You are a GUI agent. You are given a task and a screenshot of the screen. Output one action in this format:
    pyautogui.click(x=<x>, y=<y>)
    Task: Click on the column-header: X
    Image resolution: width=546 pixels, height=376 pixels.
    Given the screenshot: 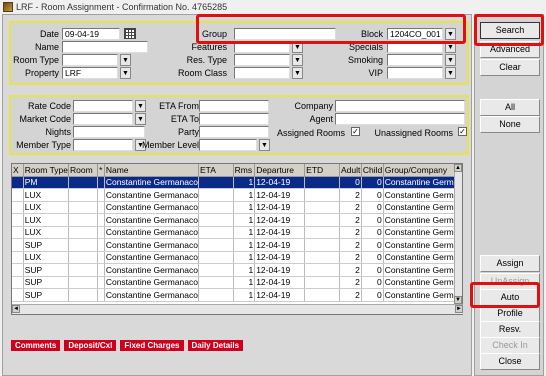 What is the action you would take?
    pyautogui.click(x=18, y=170)
    